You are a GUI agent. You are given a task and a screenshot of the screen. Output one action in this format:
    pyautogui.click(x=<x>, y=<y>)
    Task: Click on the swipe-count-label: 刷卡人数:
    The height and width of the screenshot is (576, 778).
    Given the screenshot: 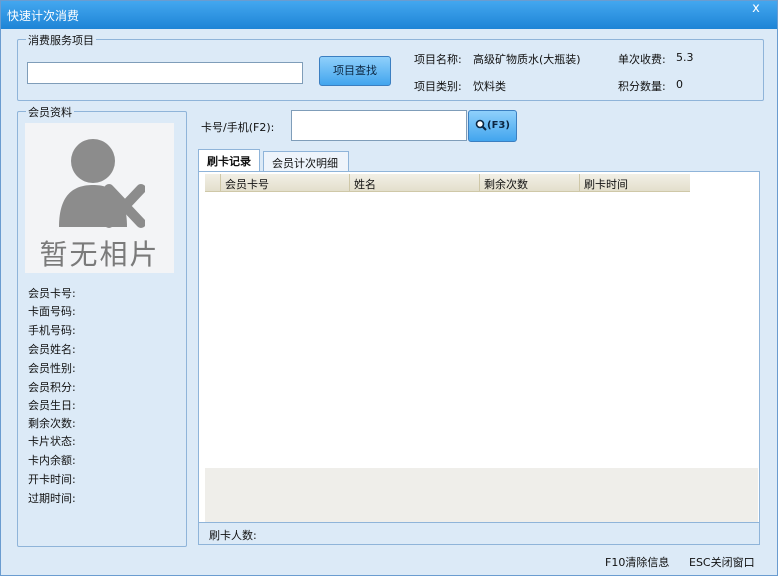 What is the action you would take?
    pyautogui.click(x=233, y=535)
    